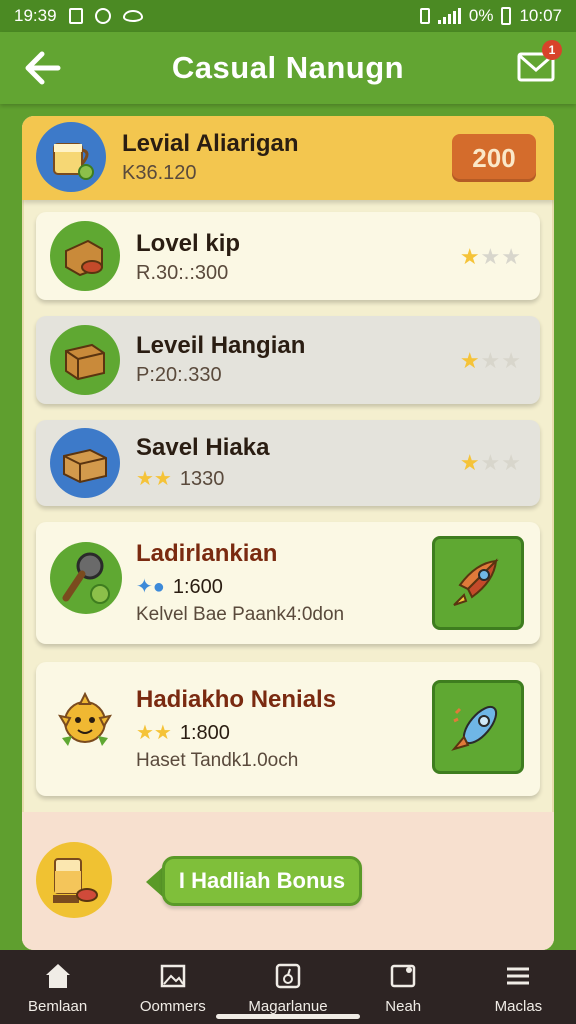 The height and width of the screenshot is (1024, 576). I want to click on nav-label: Bemlaan, so click(58, 1006).